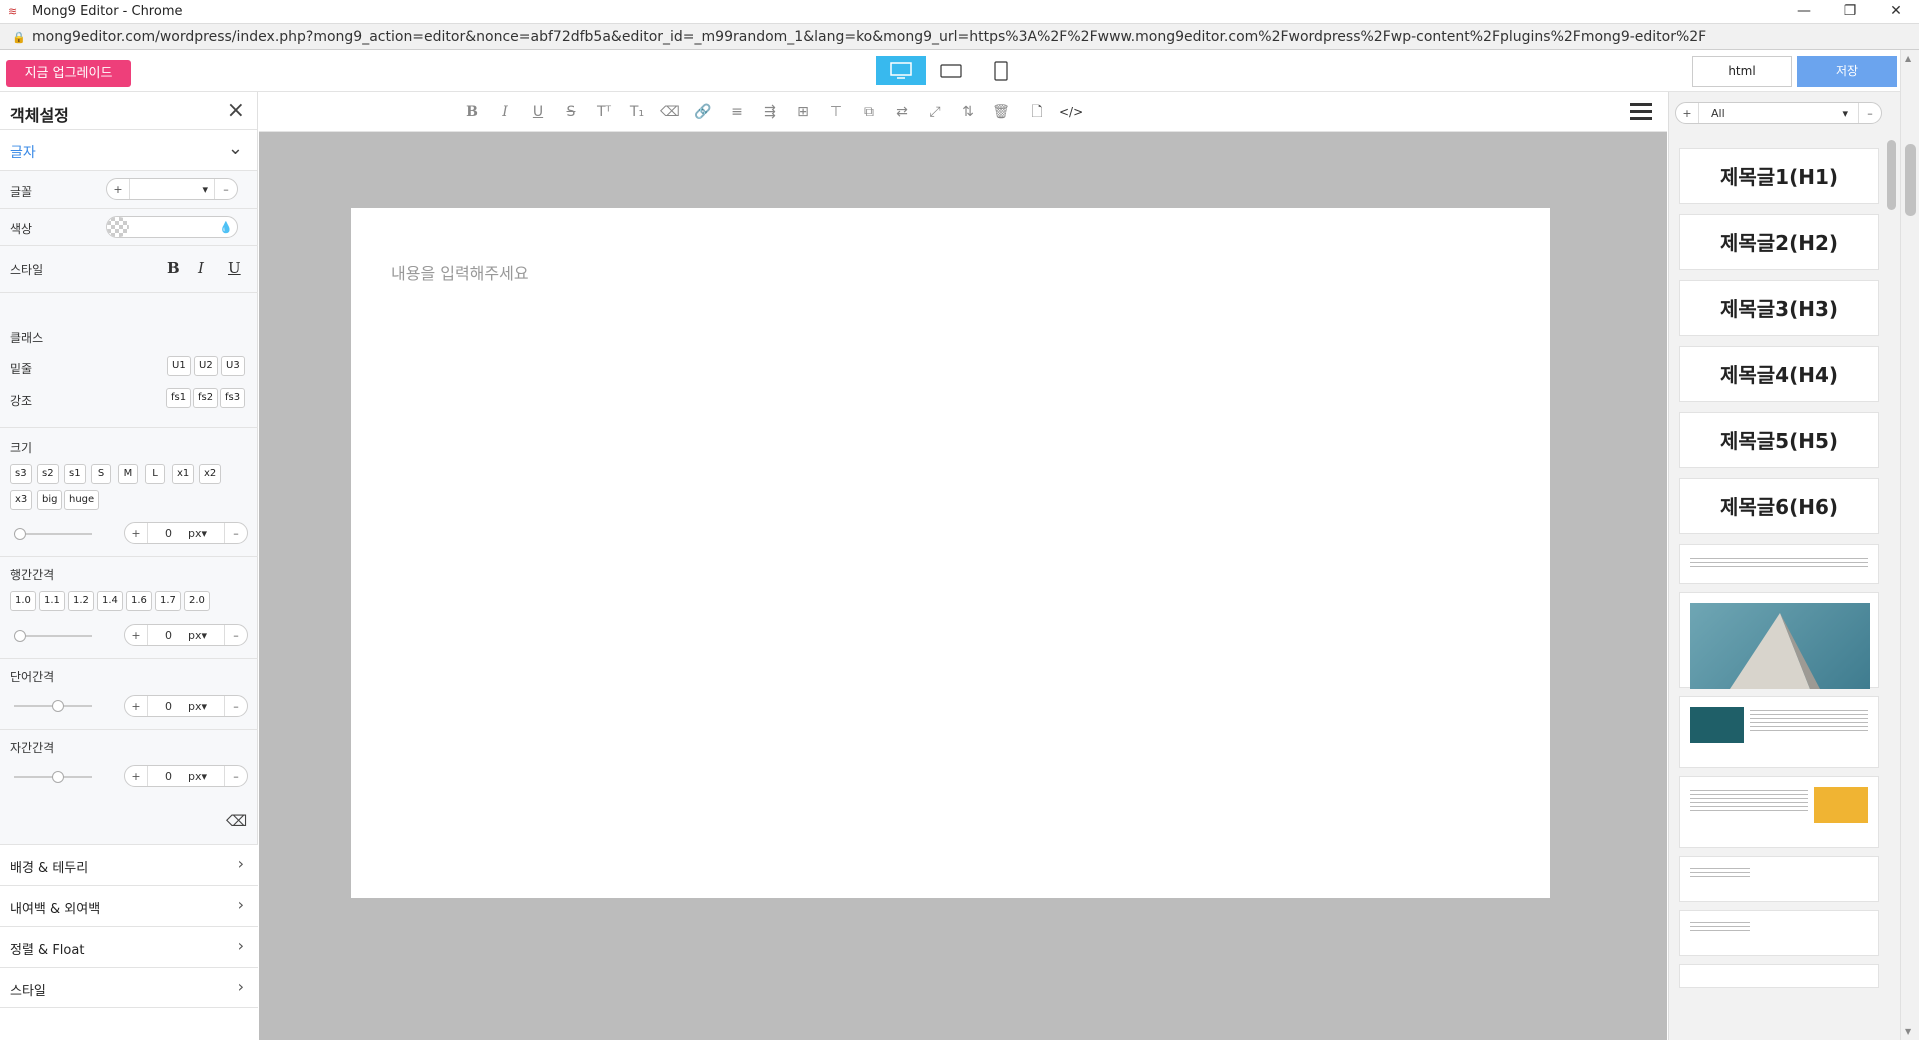 This screenshot has height=1040, width=1919. I want to click on save-button: 저장, so click(1847, 71).